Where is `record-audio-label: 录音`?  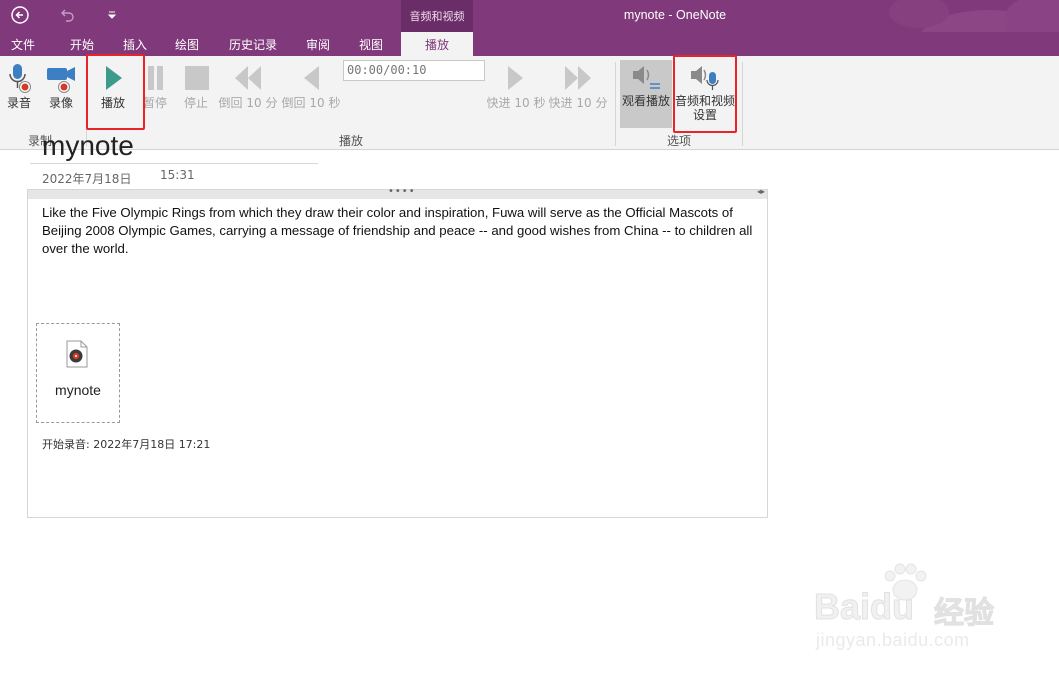
record-audio-label: 录音 is located at coordinates (18, 103).